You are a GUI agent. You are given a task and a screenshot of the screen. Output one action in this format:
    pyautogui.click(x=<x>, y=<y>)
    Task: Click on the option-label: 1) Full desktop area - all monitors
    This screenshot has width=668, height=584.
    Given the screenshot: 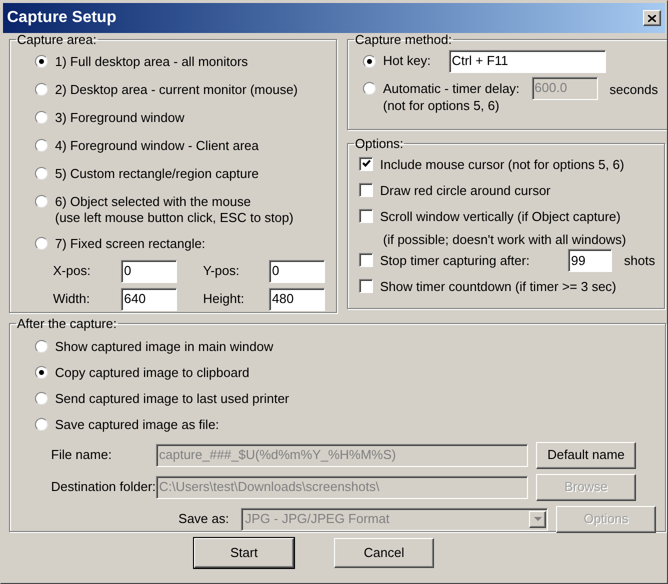 What is the action you would take?
    pyautogui.click(x=151, y=62)
    